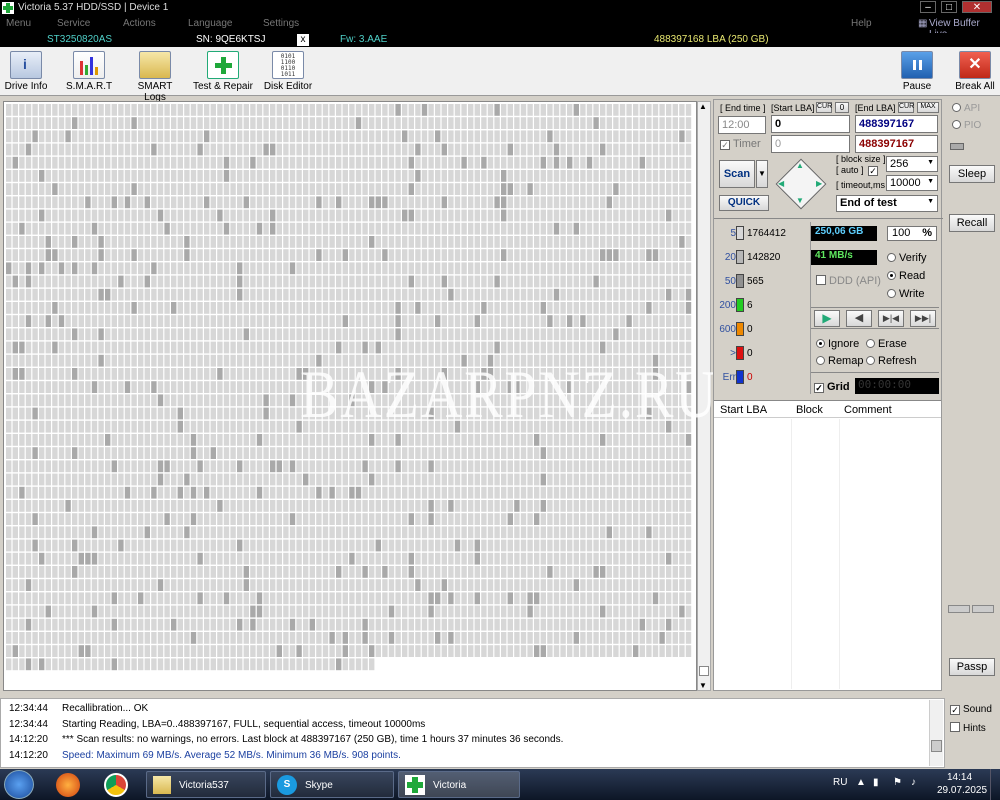 This screenshot has width=1000, height=800. Describe the element at coordinates (897, 782) in the screenshot. I see `tray-flag-icon: ⚑` at that location.